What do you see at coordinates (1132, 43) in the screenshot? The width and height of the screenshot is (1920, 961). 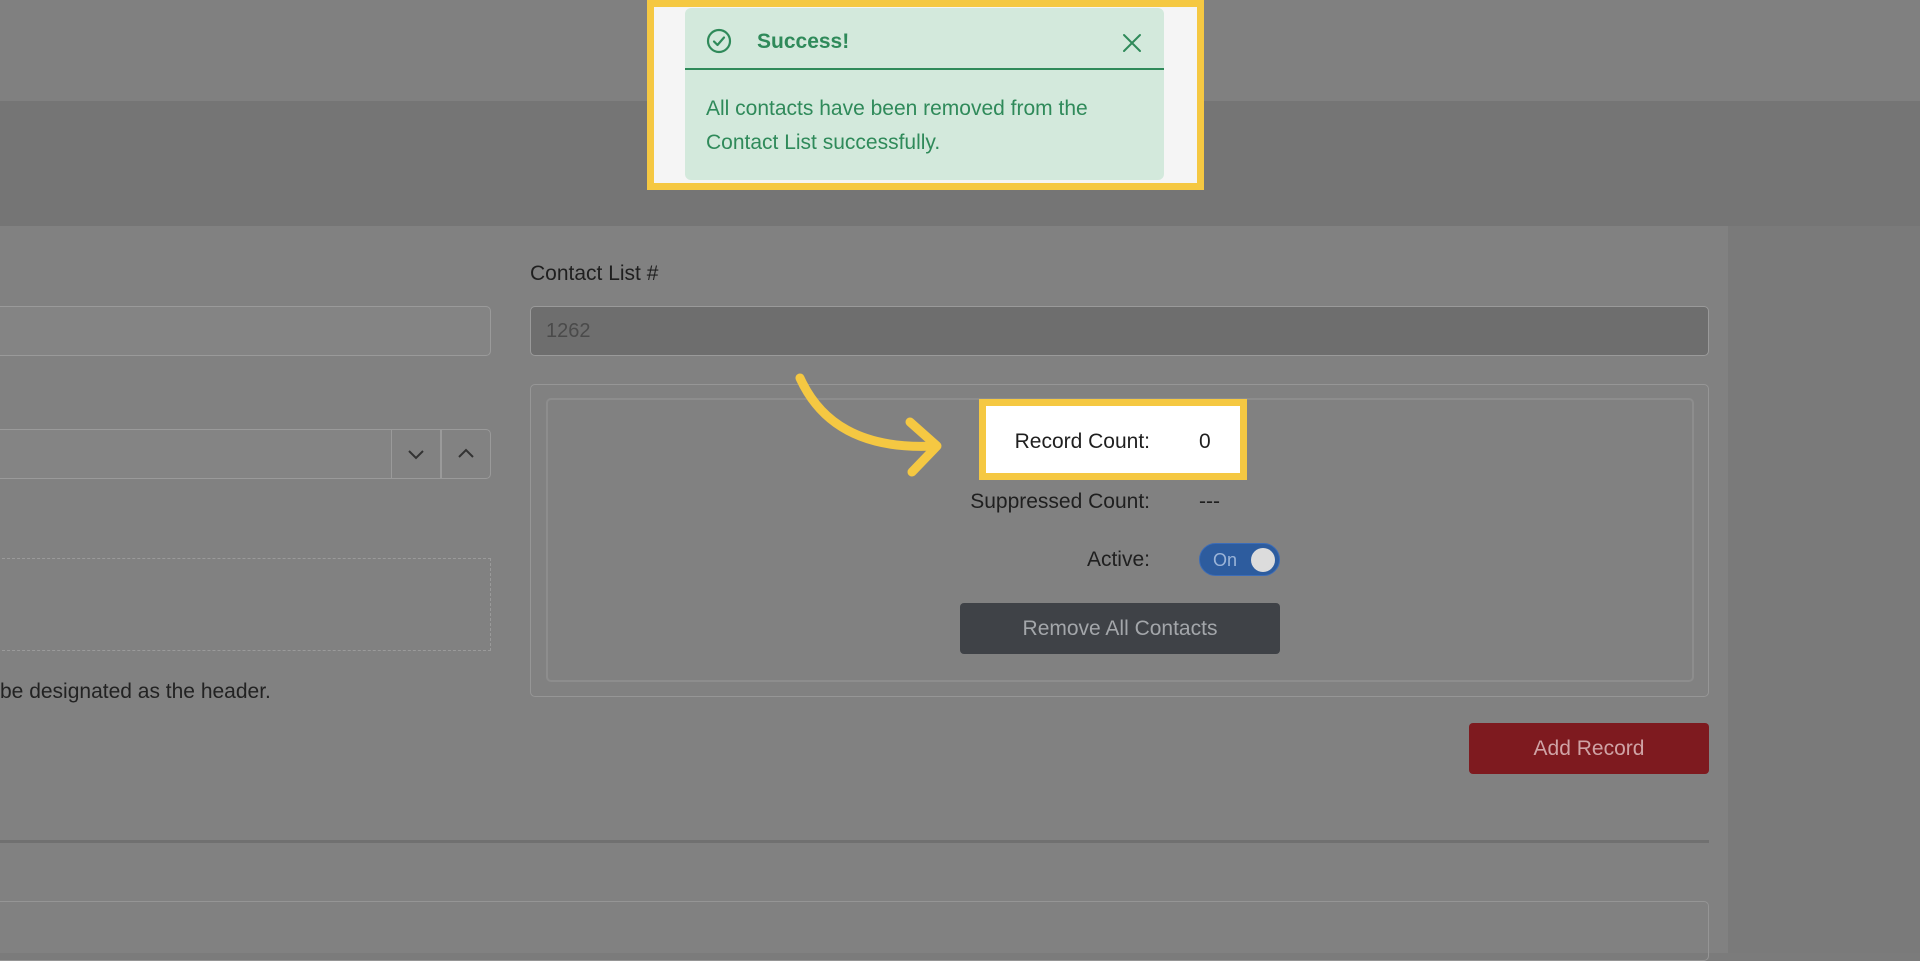 I see `close-icon` at bounding box center [1132, 43].